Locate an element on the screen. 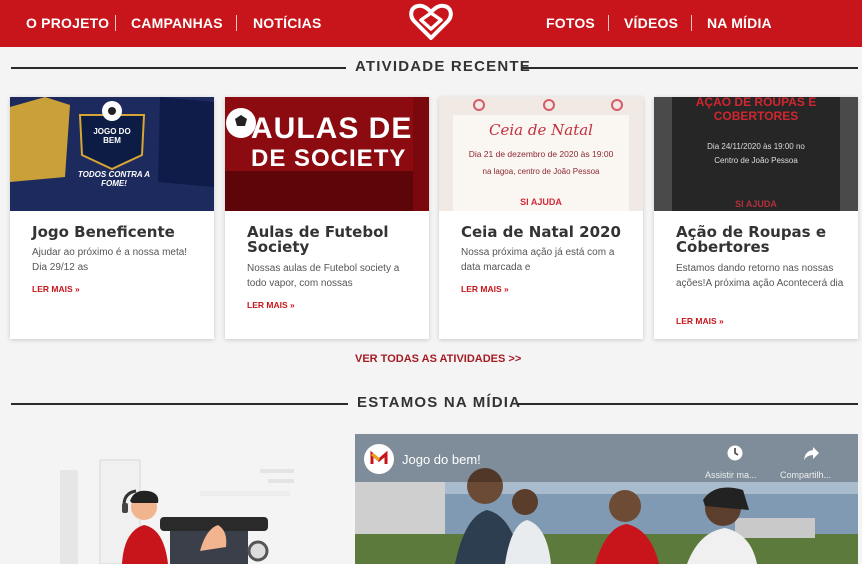 This screenshot has height=564, width=862. card-image-line2: Centro de João Pessoa is located at coordinates (756, 160).